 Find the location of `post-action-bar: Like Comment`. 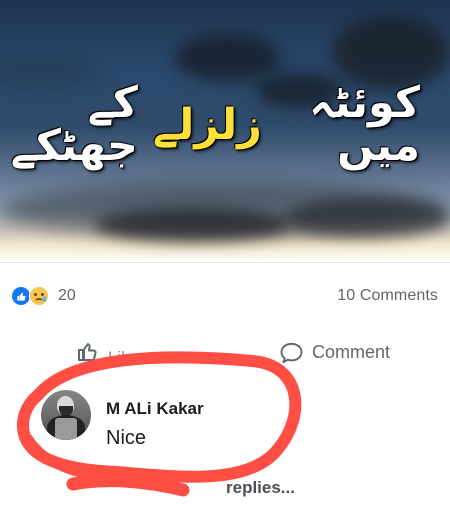

post-action-bar: Like Comment is located at coordinates (225, 353).